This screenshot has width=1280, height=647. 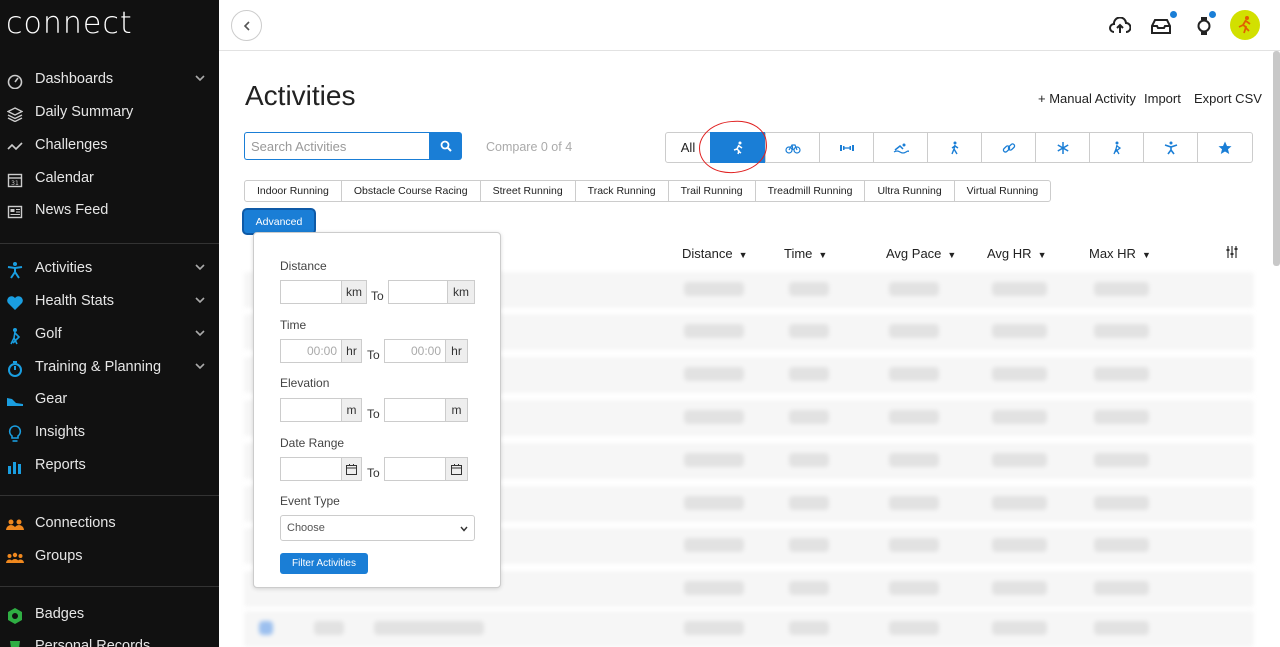 I want to click on column-header-distance: Distance ▼, so click(x=715, y=253).